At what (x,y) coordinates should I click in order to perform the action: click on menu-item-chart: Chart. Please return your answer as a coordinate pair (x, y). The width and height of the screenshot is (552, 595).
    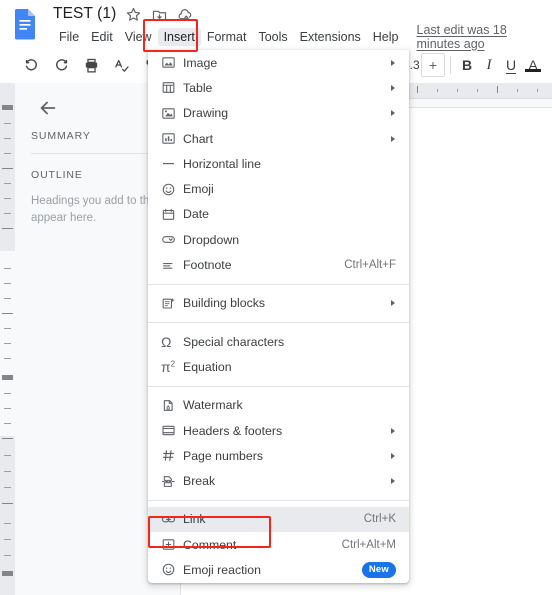
    Looking at the image, I should click on (278, 138).